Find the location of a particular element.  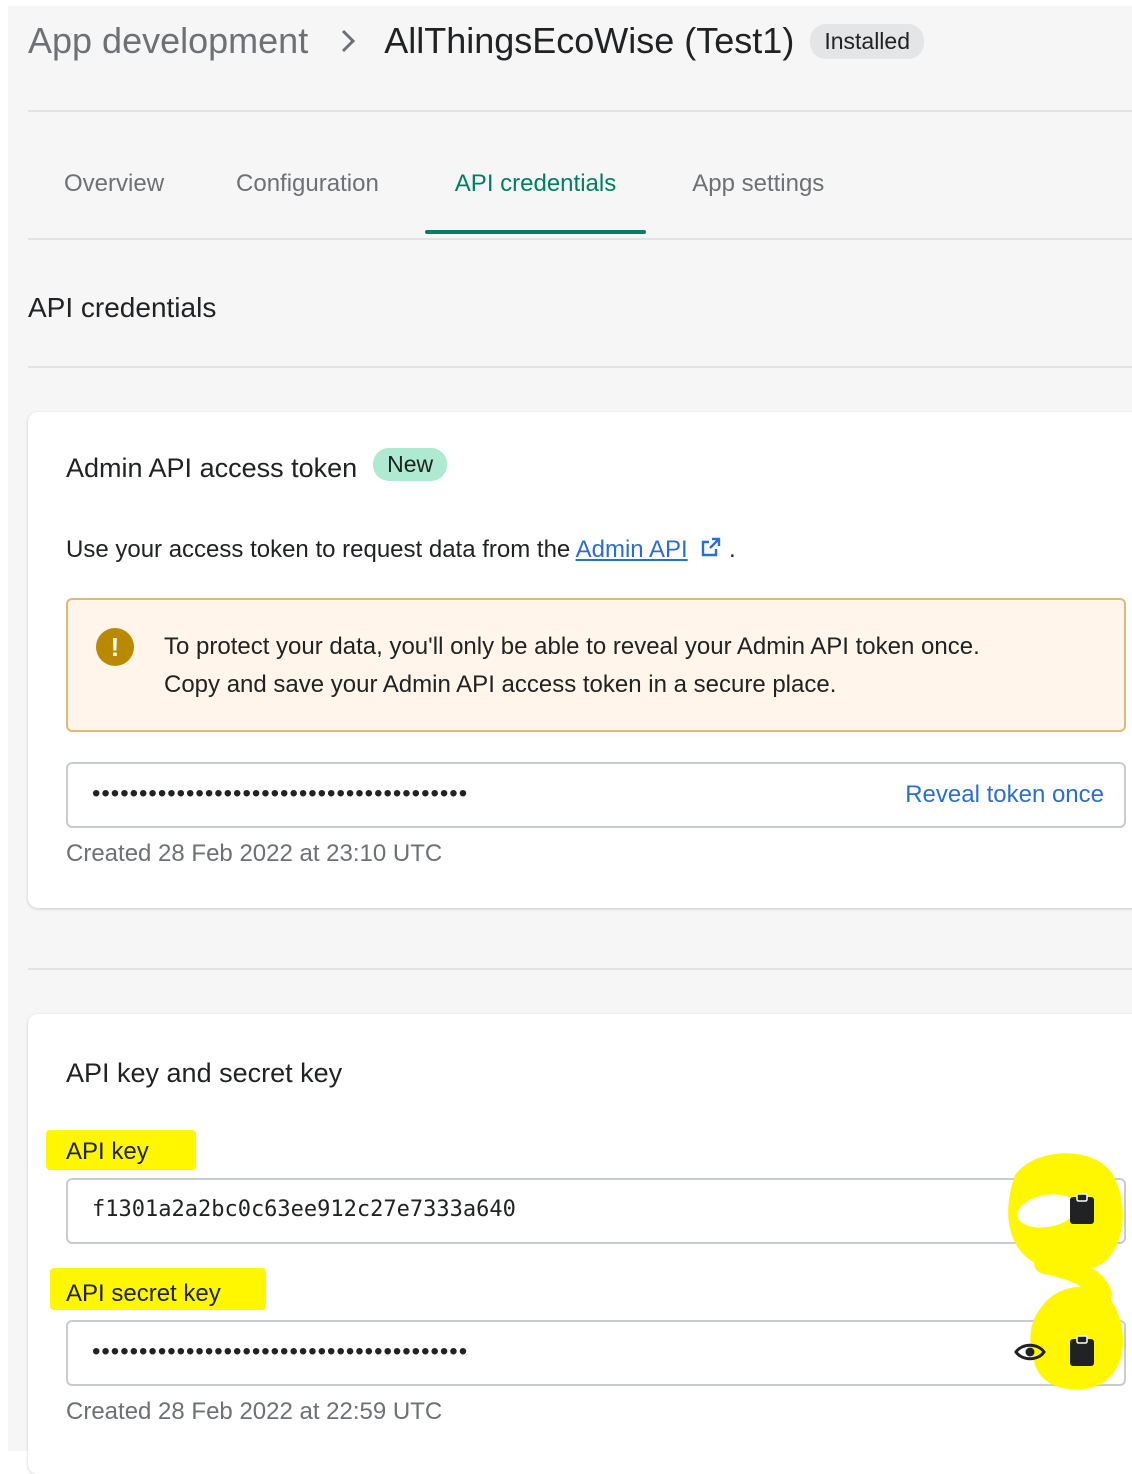

description-suffix: . is located at coordinates (732, 549).